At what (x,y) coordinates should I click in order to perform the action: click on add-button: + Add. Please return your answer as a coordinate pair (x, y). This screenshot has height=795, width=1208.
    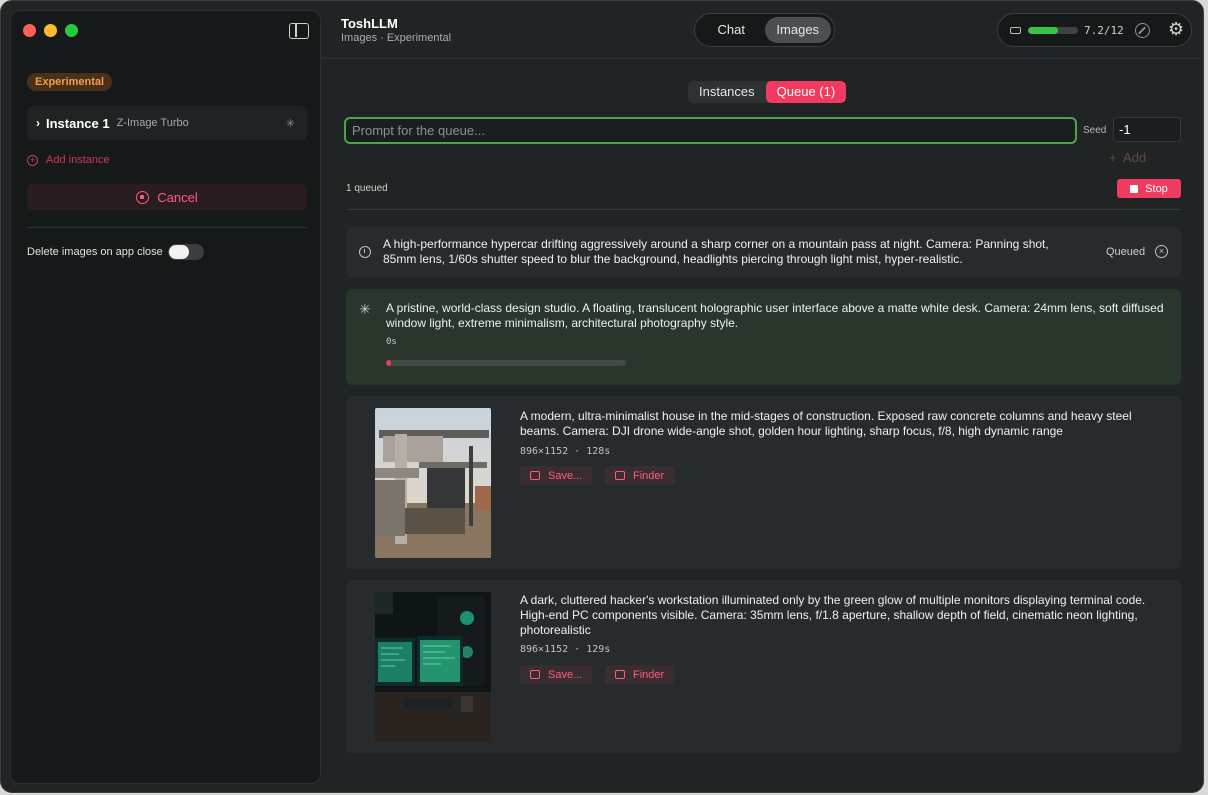
    Looking at the image, I should click on (1127, 157).